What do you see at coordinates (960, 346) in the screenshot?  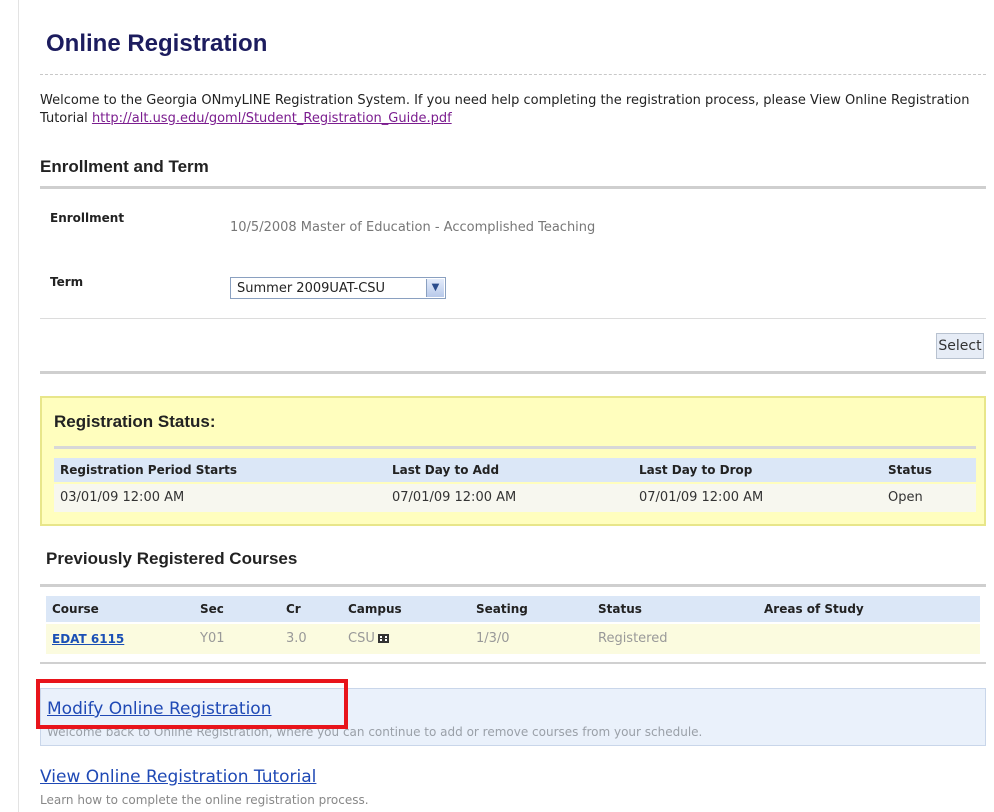 I see `select-button: Select` at bounding box center [960, 346].